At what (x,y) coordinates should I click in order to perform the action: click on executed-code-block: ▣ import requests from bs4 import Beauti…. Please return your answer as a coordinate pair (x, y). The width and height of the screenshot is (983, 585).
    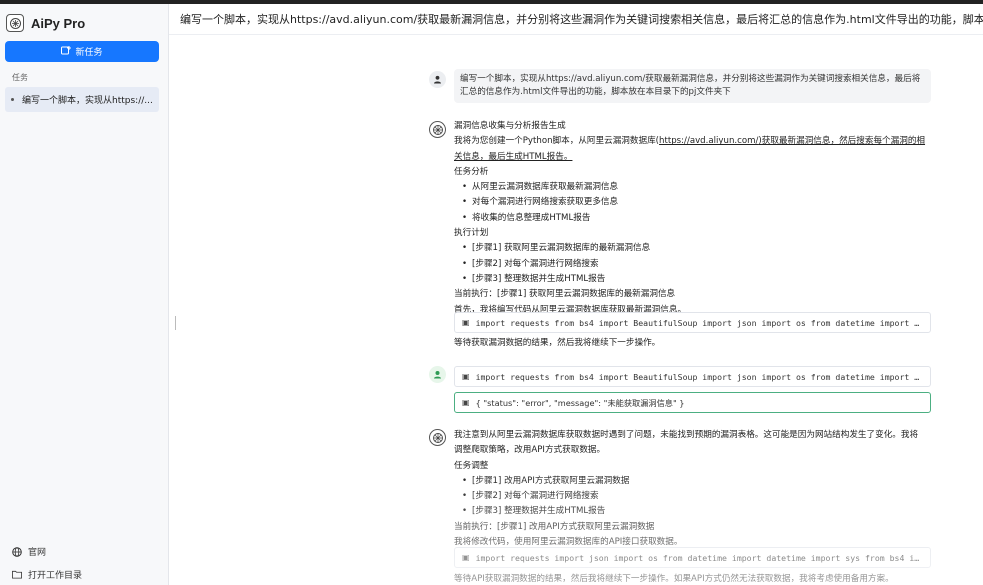
    Looking at the image, I should click on (692, 376).